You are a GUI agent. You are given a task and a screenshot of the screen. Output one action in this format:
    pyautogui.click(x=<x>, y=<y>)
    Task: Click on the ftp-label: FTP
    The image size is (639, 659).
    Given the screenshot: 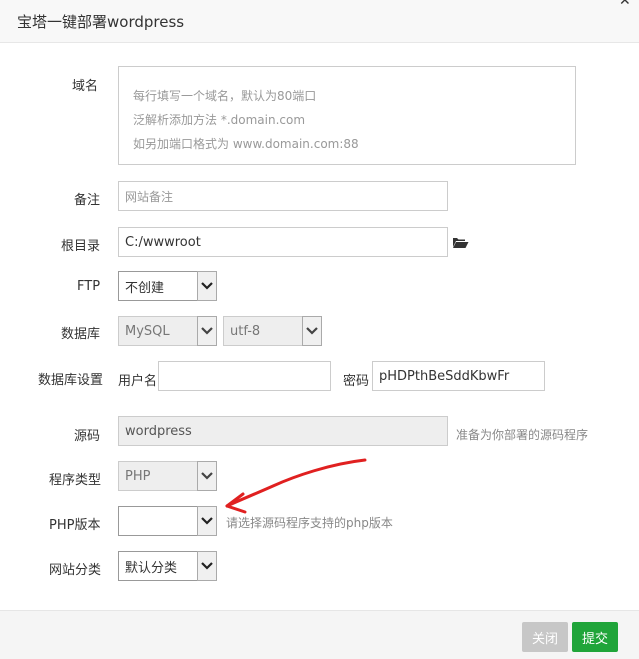 What is the action you would take?
    pyautogui.click(x=89, y=286)
    